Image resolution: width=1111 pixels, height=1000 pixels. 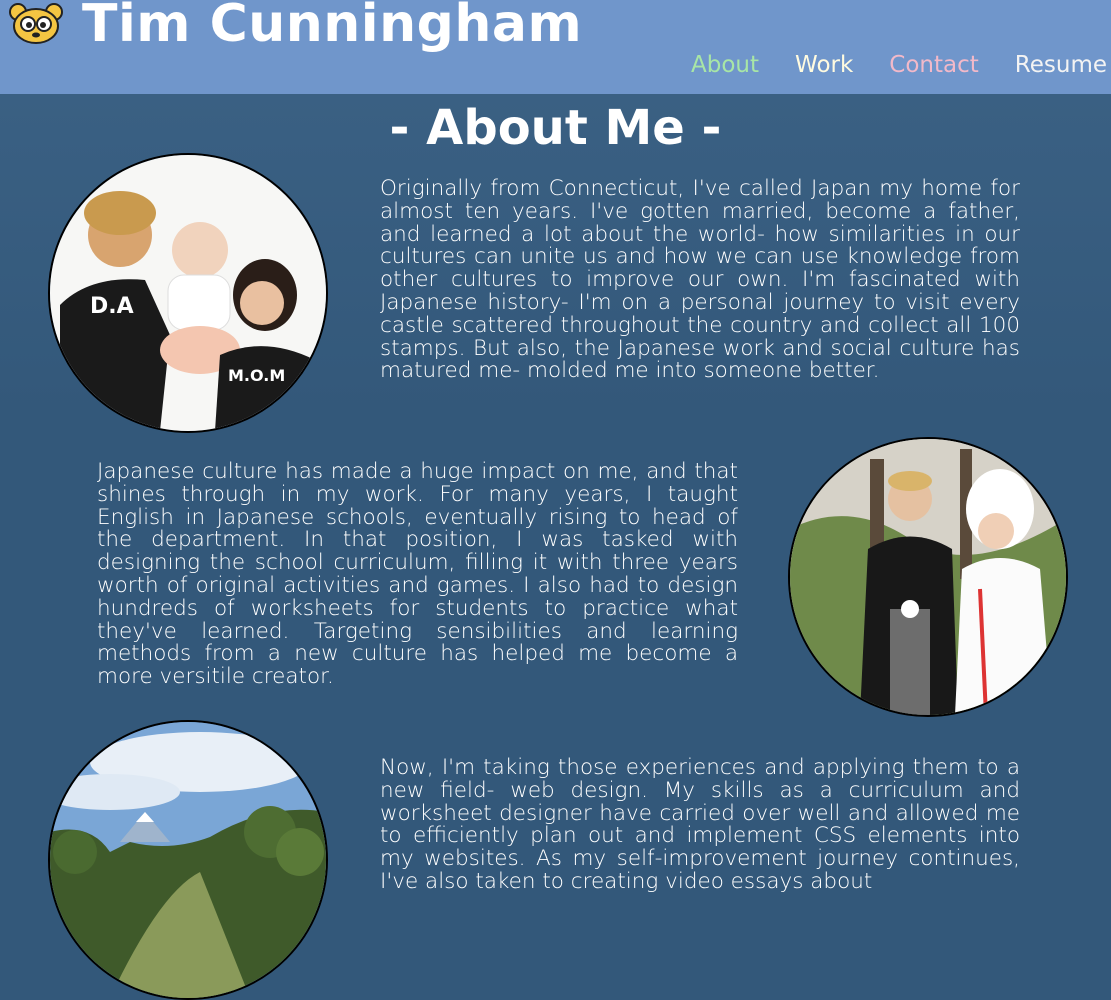 What do you see at coordinates (256, 375) in the screenshot?
I see `svg-text: M.O.M` at bounding box center [256, 375].